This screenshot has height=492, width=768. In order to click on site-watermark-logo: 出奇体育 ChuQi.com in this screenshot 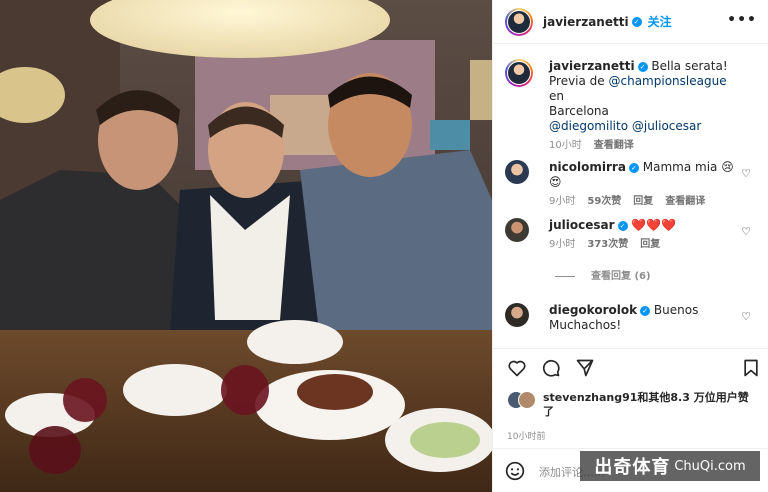, I will do `click(670, 466)`.